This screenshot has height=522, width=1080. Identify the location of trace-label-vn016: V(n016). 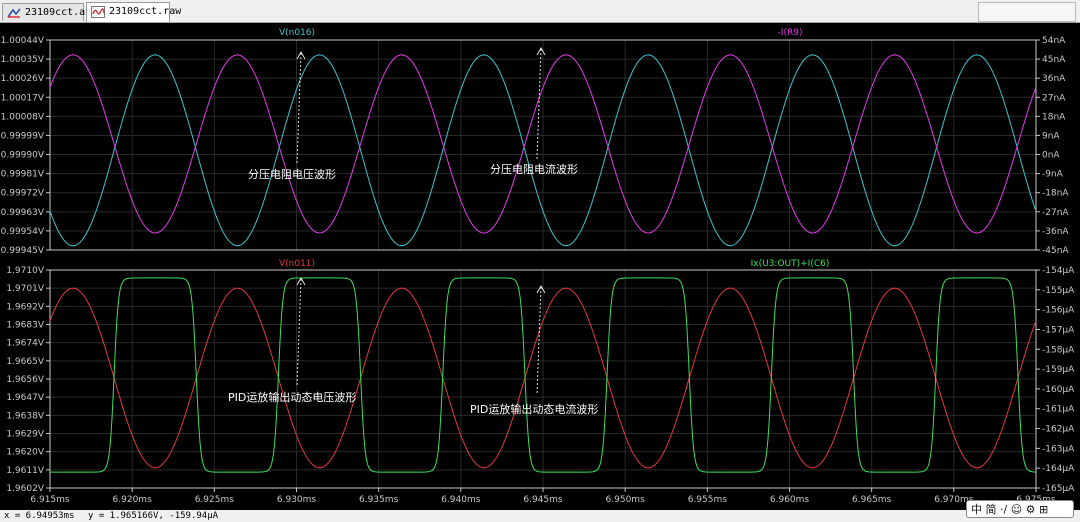
(297, 33).